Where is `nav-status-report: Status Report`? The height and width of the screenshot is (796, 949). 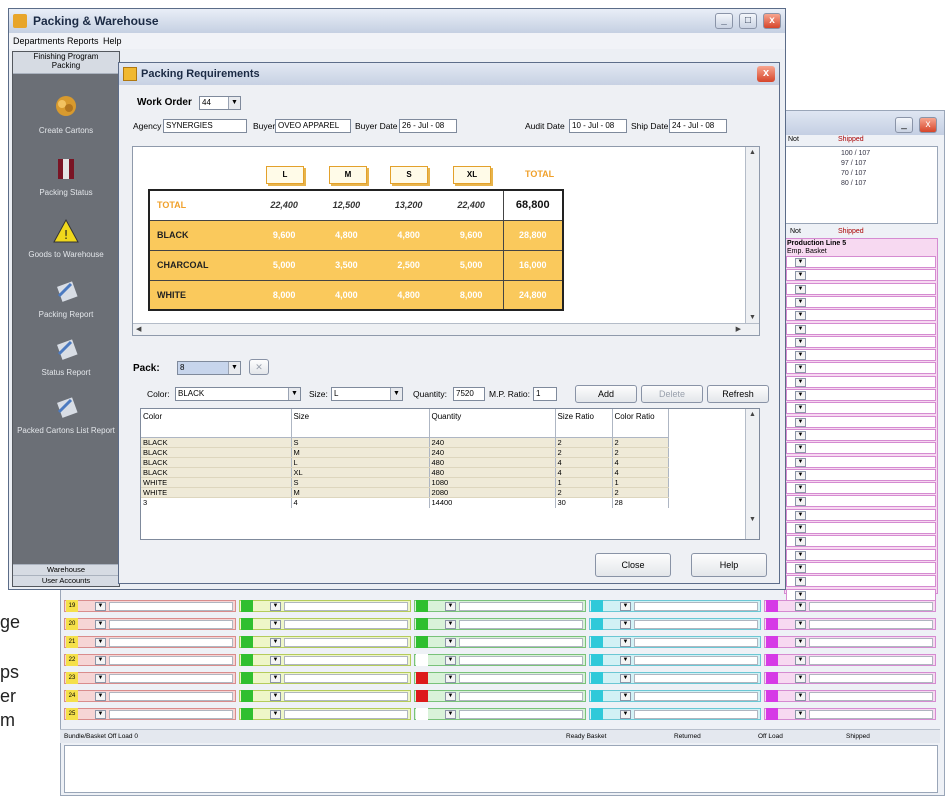
nav-status-report: Status Report is located at coordinates (66, 356).